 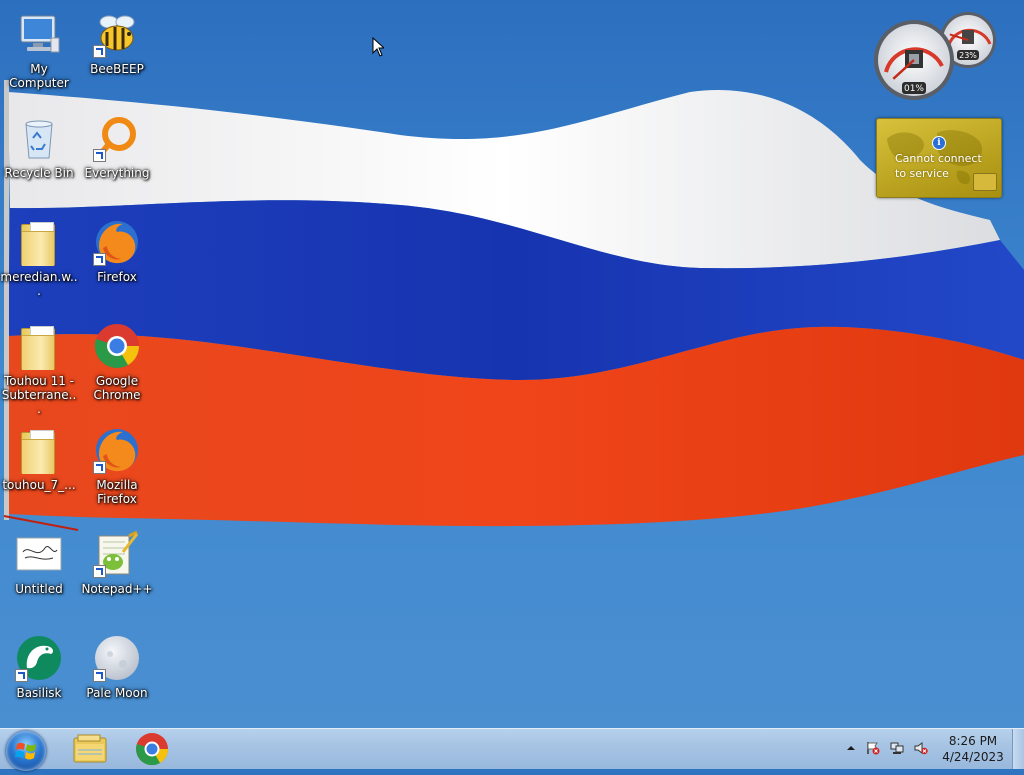 I want to click on weather-gadget: i Cannot connect to service, so click(x=939, y=158).